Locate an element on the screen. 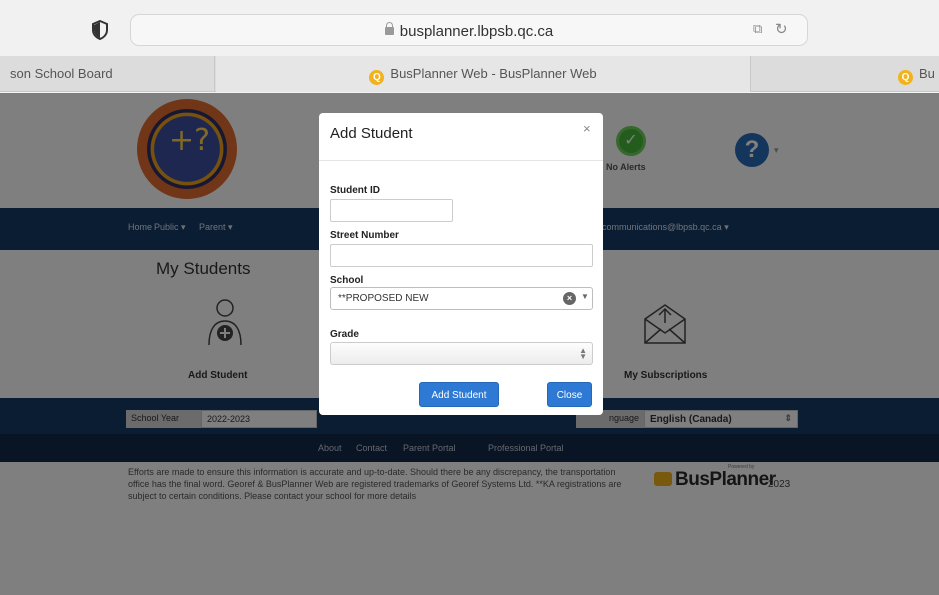 The width and height of the screenshot is (939, 595). url-text: busplanner.lbpsb.qc.ca is located at coordinates (469, 31).